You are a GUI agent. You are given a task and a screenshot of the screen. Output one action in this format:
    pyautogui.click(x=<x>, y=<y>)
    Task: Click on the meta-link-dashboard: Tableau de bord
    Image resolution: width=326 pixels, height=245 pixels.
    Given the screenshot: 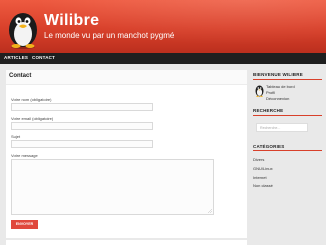 What is the action you would take?
    pyautogui.click(x=280, y=86)
    